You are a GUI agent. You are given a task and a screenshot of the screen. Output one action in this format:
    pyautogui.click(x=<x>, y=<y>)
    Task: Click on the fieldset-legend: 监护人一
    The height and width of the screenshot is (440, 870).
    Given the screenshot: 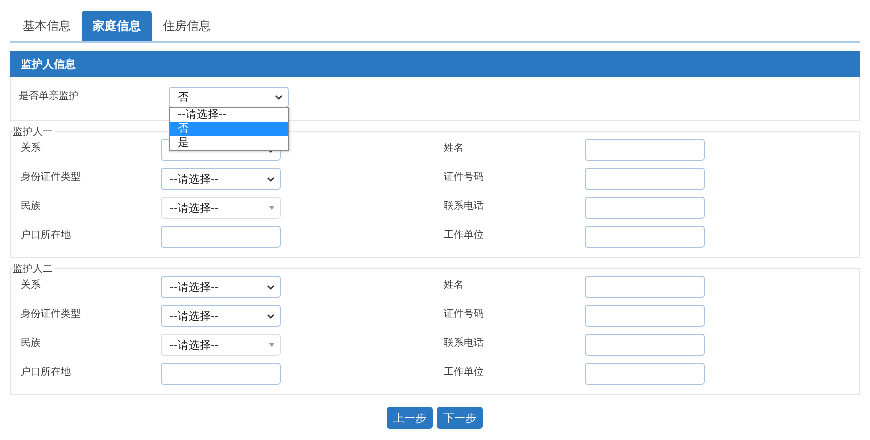 What is the action you would take?
    pyautogui.click(x=34, y=132)
    